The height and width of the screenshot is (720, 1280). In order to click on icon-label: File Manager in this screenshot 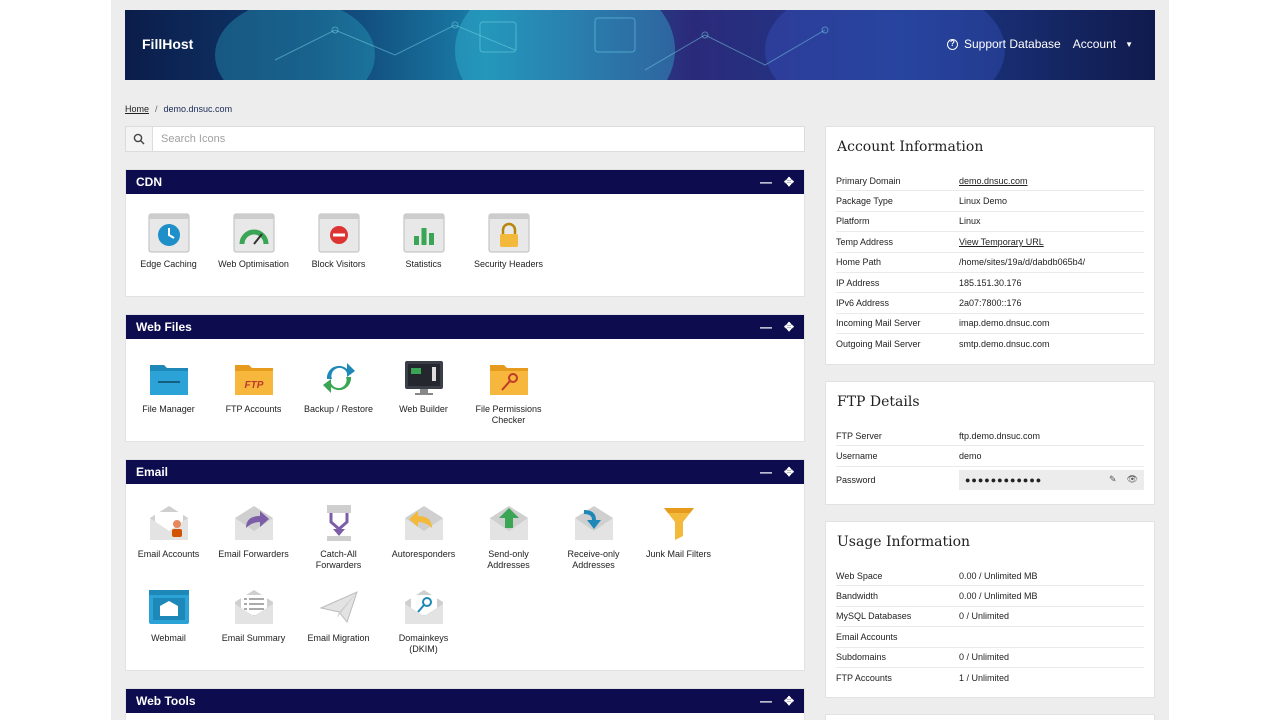, I will do `click(168, 409)`.